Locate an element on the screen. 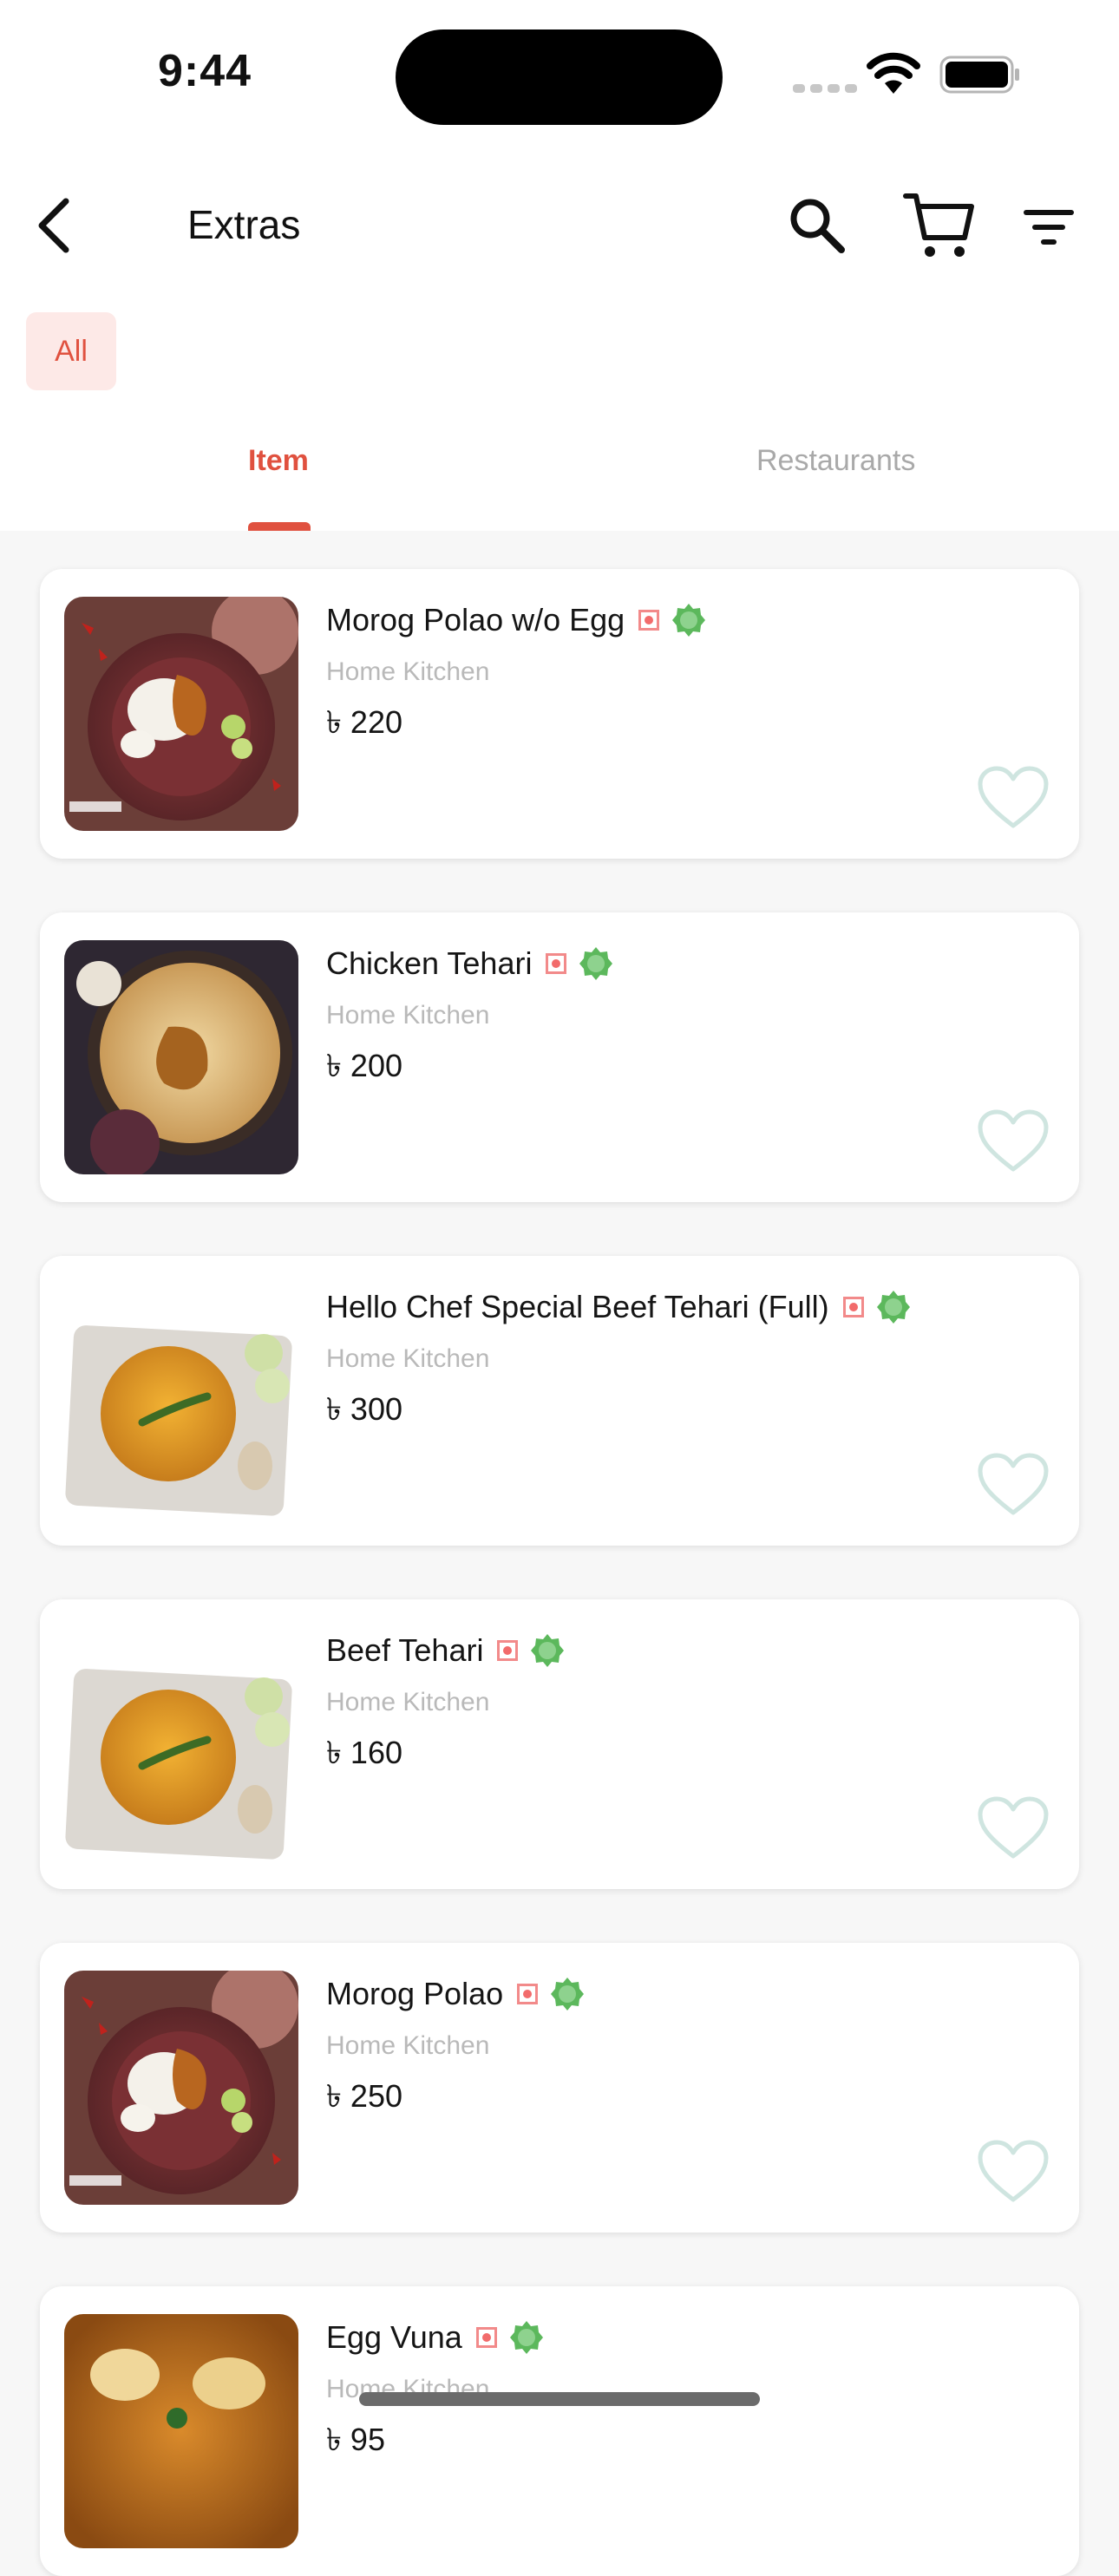  item-name-row: Hello Chef Special Beef Tehari (Full) is located at coordinates (618, 1307).